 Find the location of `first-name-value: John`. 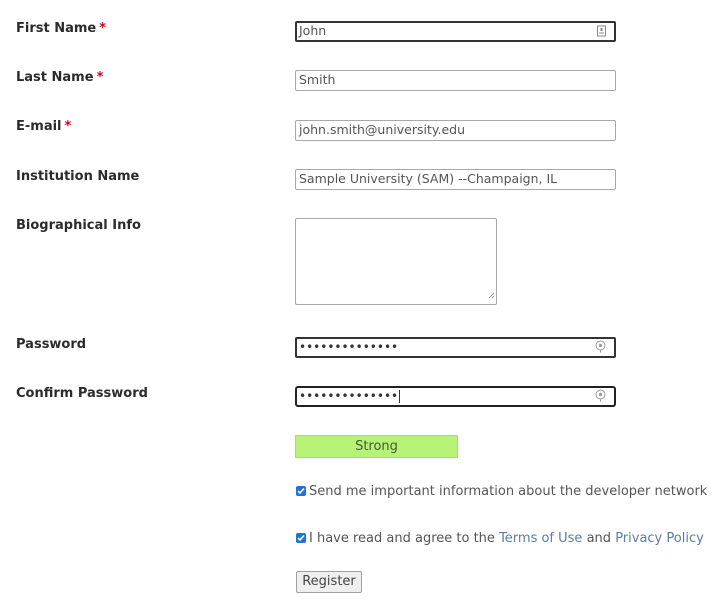

first-name-value: John is located at coordinates (313, 30).